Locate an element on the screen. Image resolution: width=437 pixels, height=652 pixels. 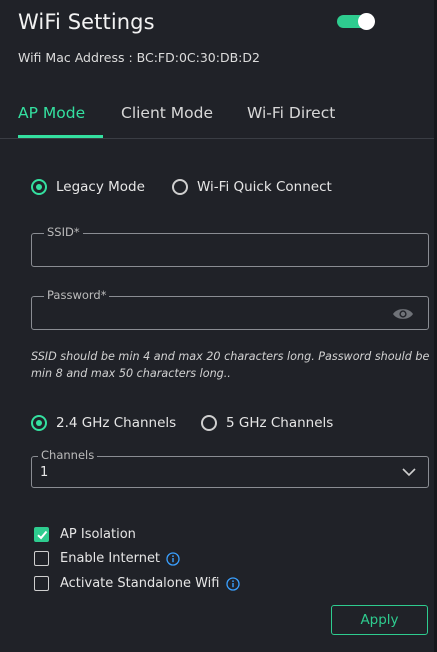
mode-tabs: AP Mode Client Mode Wi-Fi Direct is located at coordinates (218, 115).